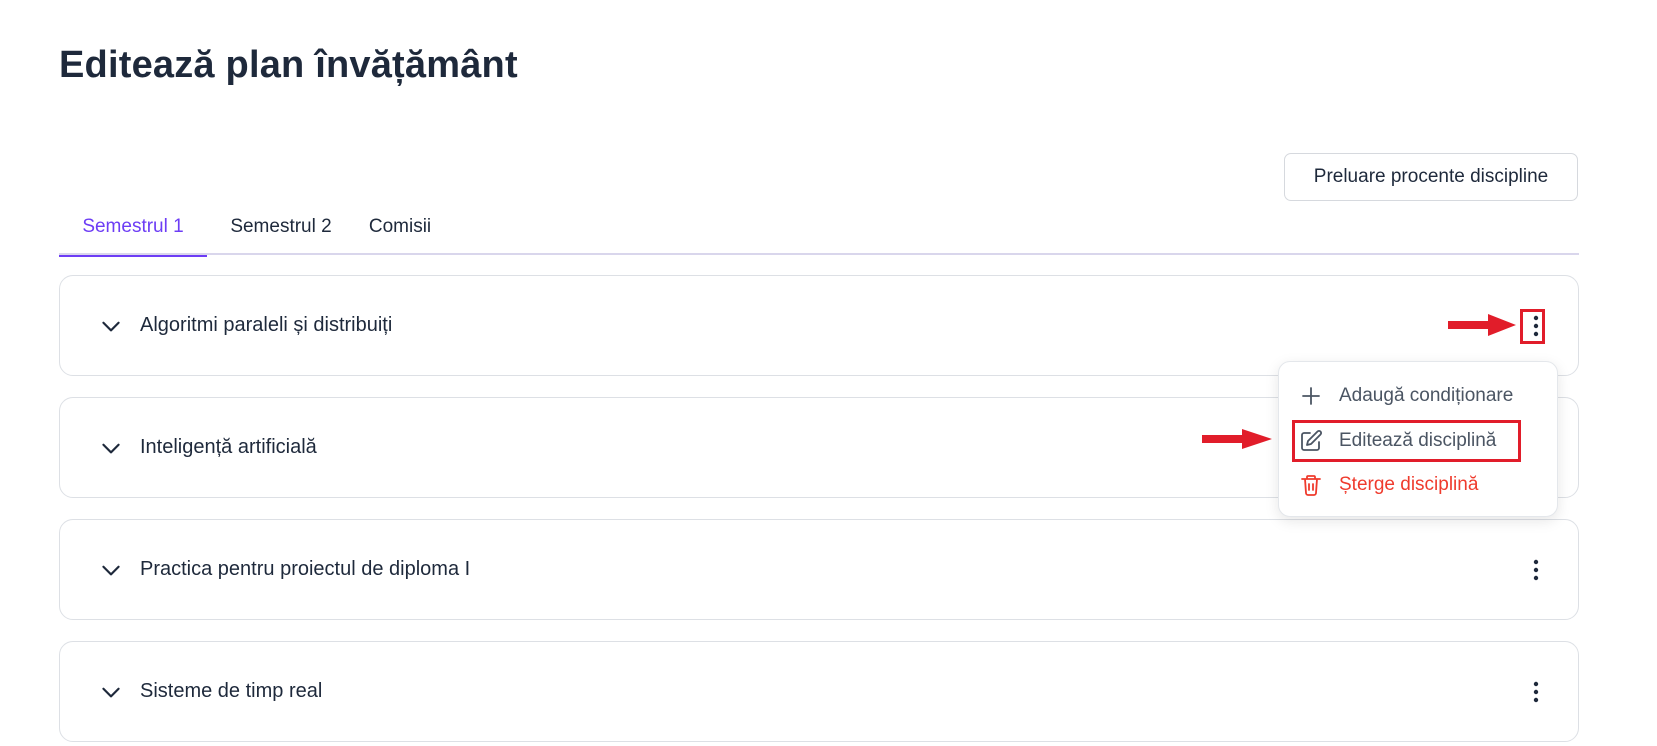 This screenshot has height=746, width=1657. I want to click on discipline-card: Practica pentru proiectul de diploma I, so click(819, 569).